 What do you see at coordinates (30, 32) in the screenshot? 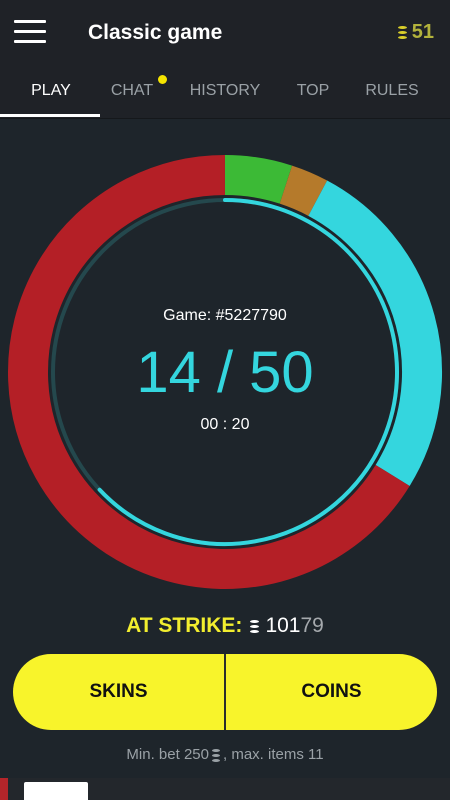
I see `hamburger-menu-icon` at bounding box center [30, 32].